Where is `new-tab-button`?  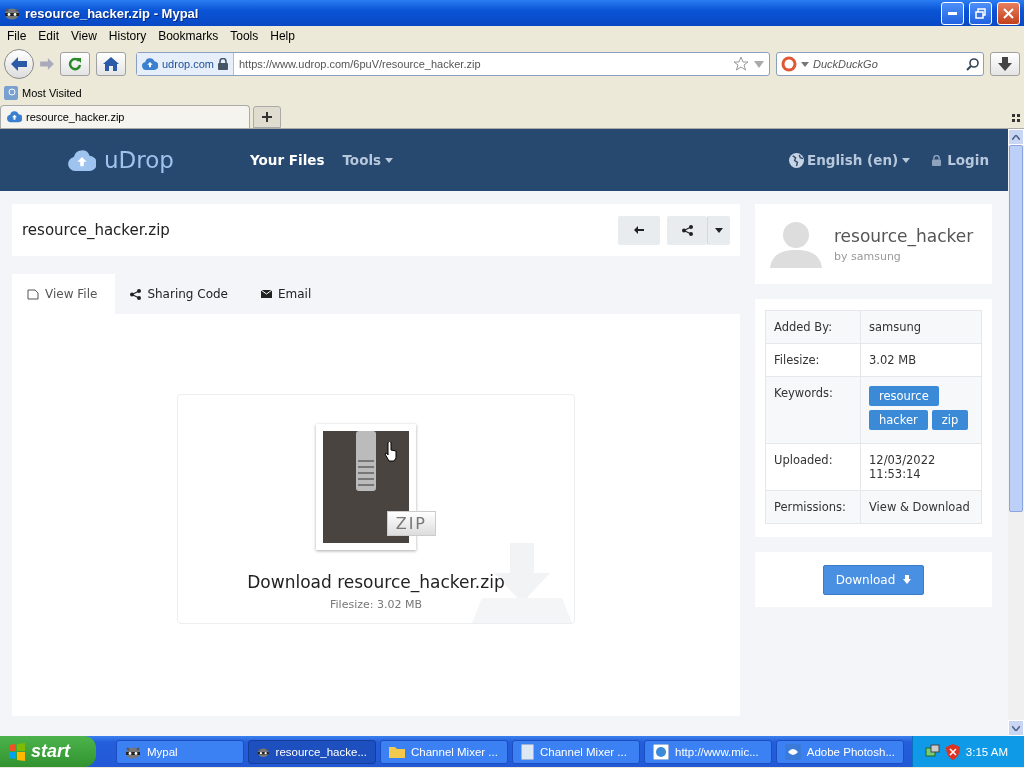
new-tab-button is located at coordinates (267, 117).